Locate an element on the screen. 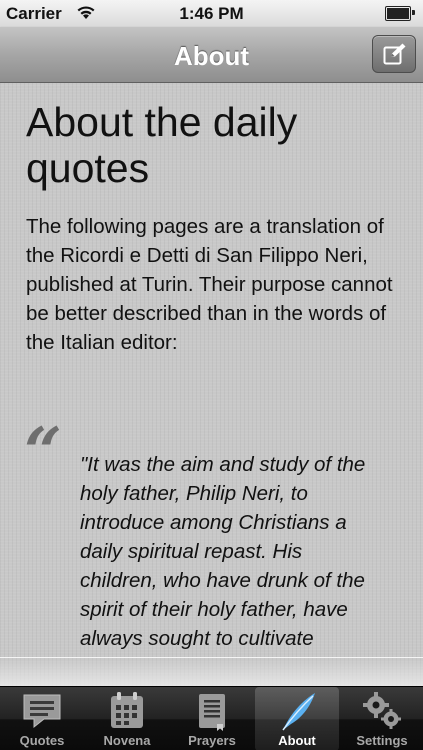  tab-label: Prayers is located at coordinates (212, 740).